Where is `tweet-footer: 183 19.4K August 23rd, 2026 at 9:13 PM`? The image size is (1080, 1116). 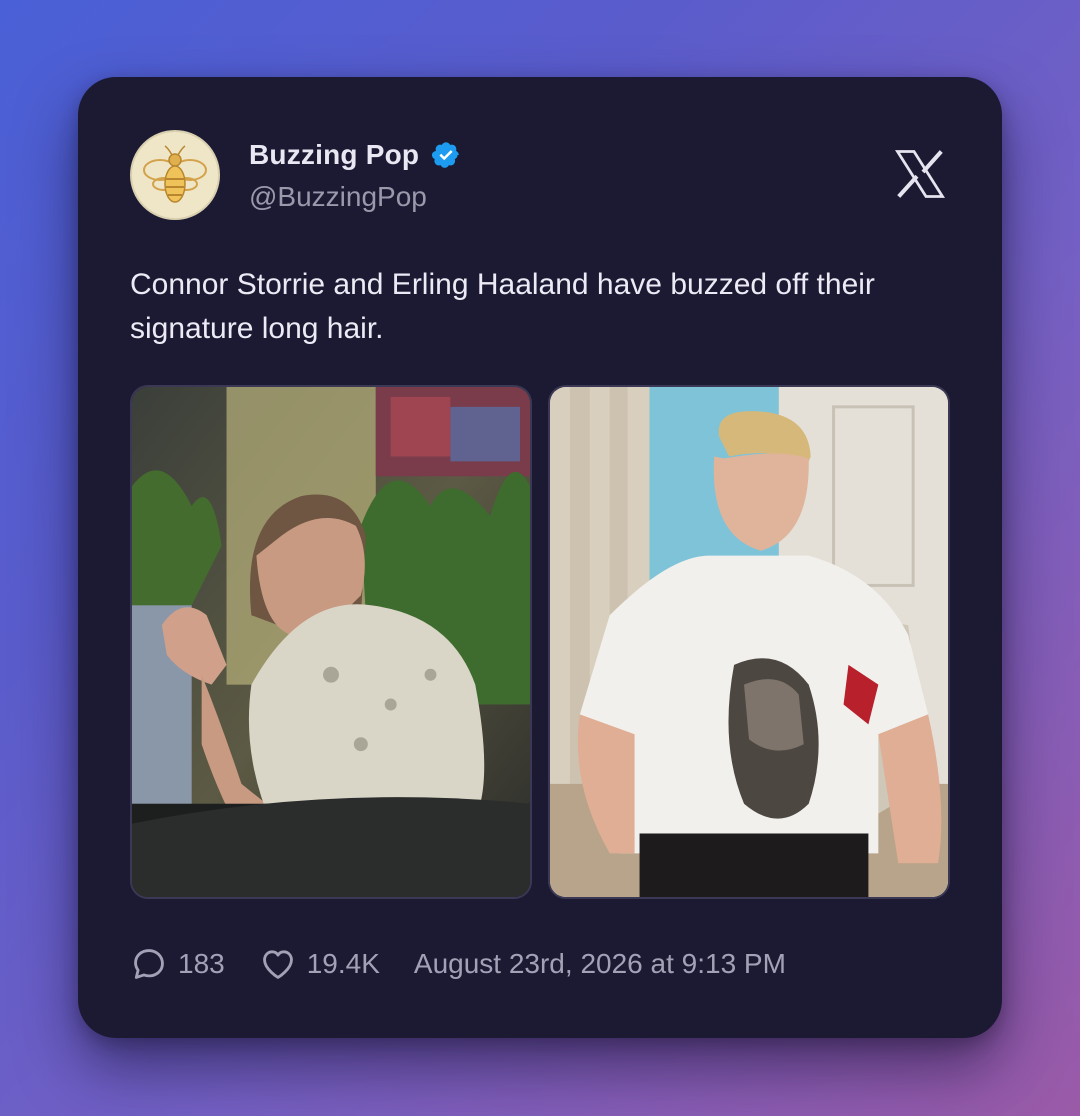 tweet-footer: 183 19.4K August 23rd, 2026 at 9:13 PM is located at coordinates (458, 964).